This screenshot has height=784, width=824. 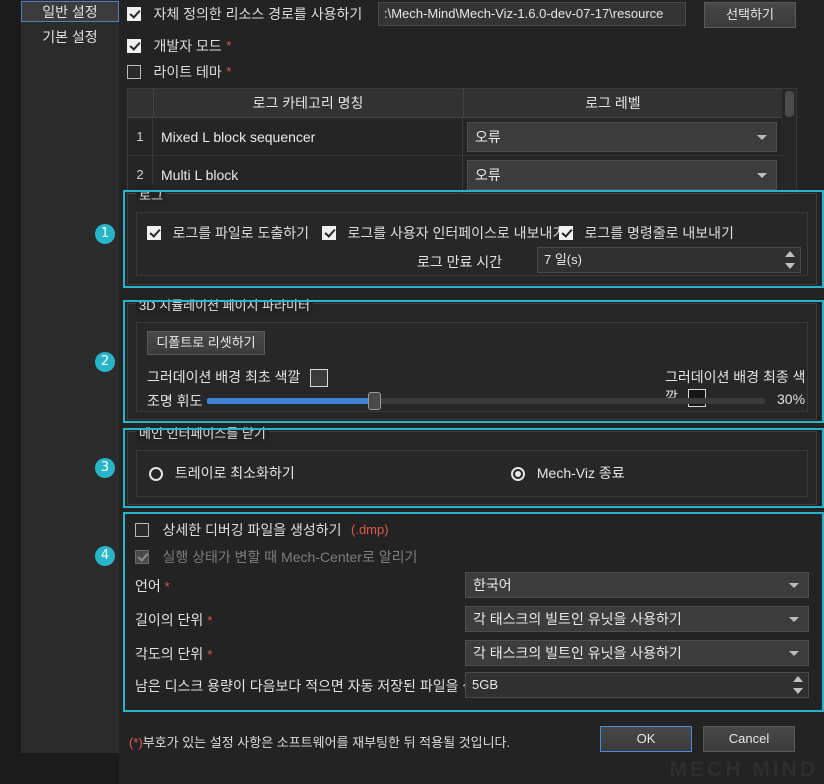 I want to click on gradient-start-color-swatch, so click(x=319, y=378).